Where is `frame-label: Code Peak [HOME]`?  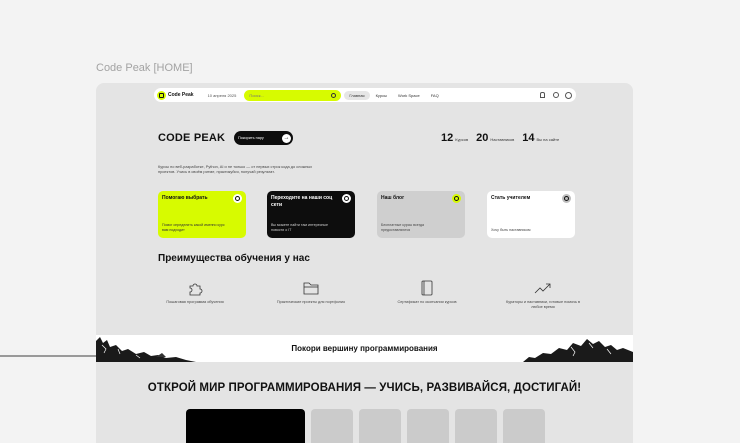 frame-label: Code Peak [HOME] is located at coordinates (144, 68).